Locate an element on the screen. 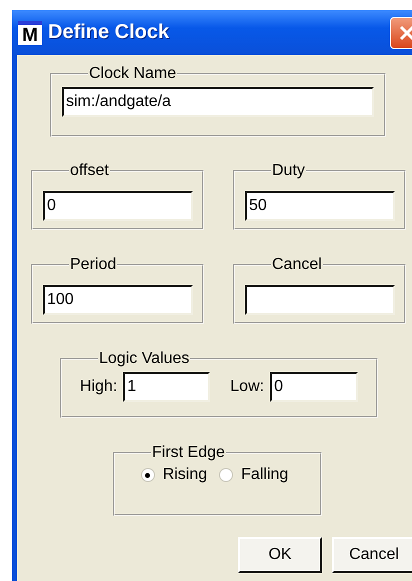 The width and height of the screenshot is (412, 581). input-field is located at coordinates (320, 300).